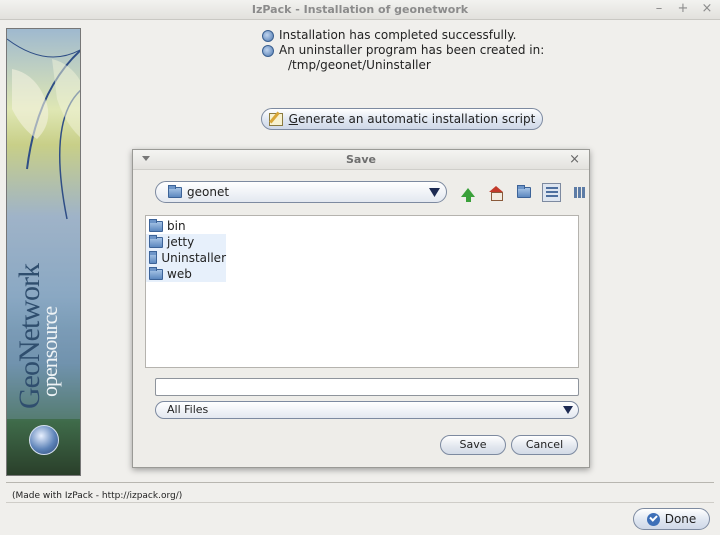 Image resolution: width=720 pixels, height=535 pixels. I want to click on list-item: Uninstaller, so click(186, 258).